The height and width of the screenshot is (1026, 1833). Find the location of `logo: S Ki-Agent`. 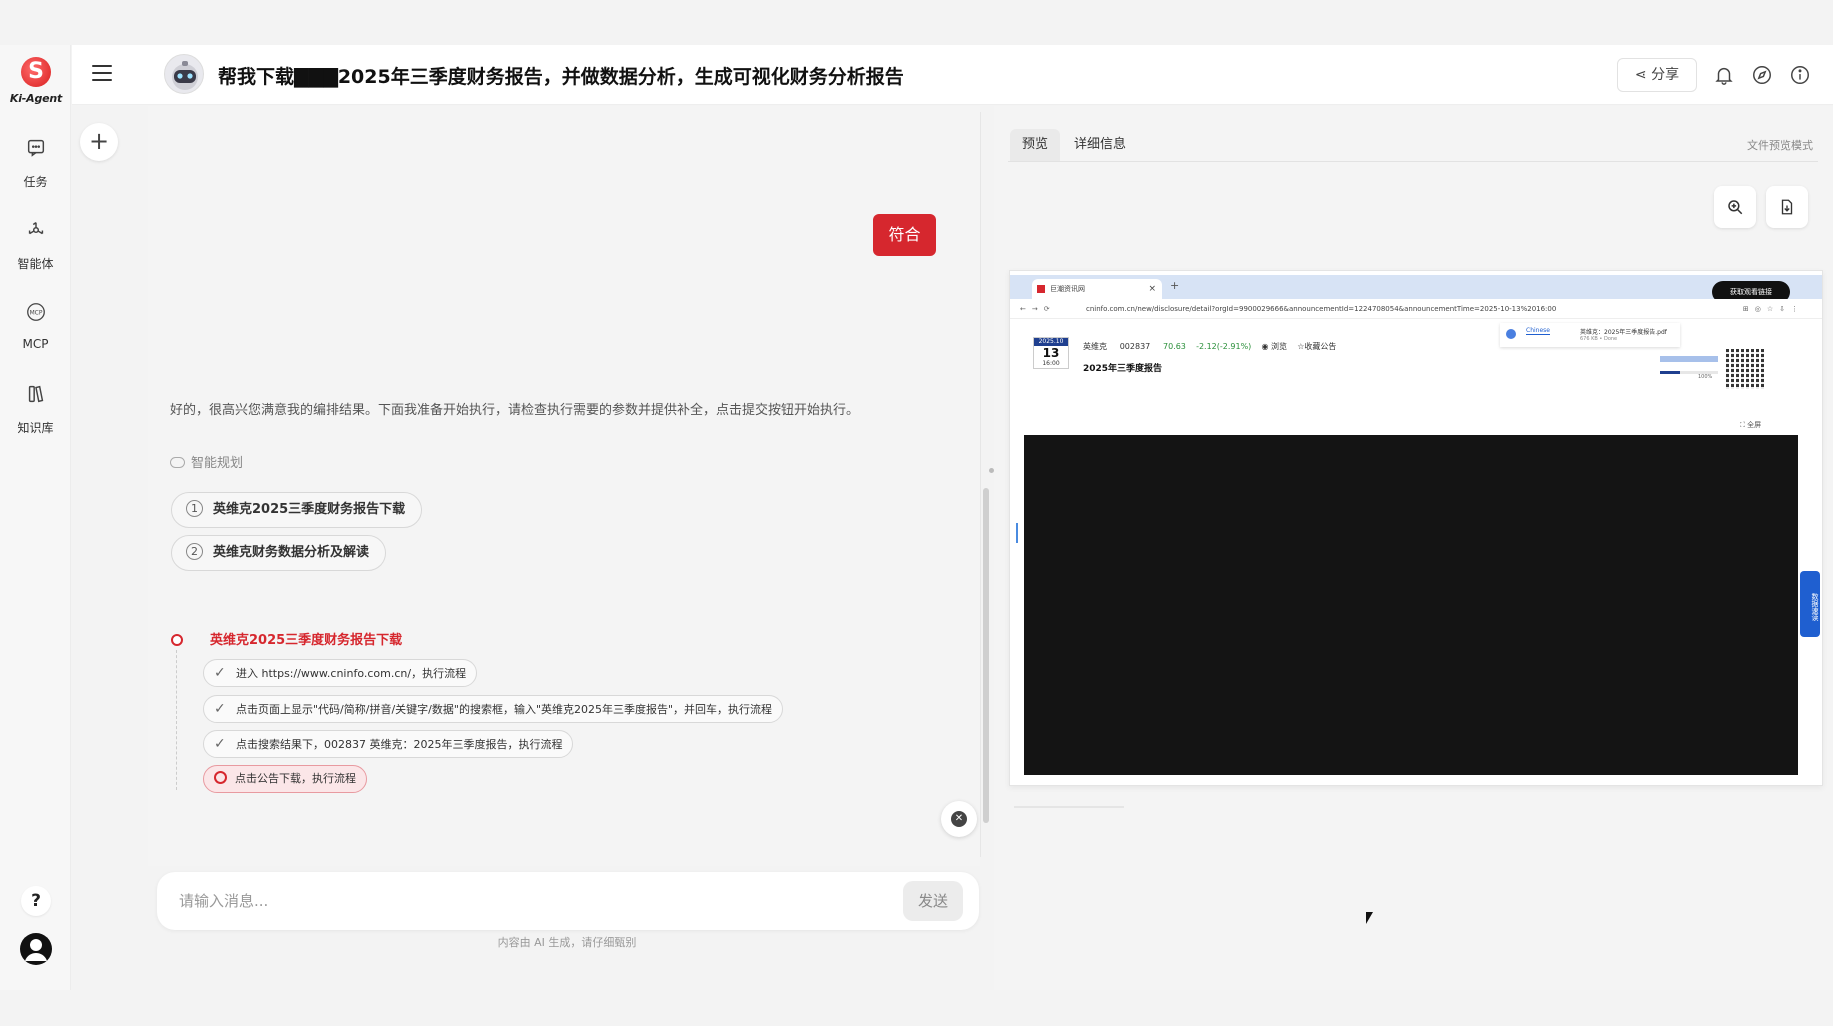

logo: S Ki-Agent is located at coordinates (36, 81).